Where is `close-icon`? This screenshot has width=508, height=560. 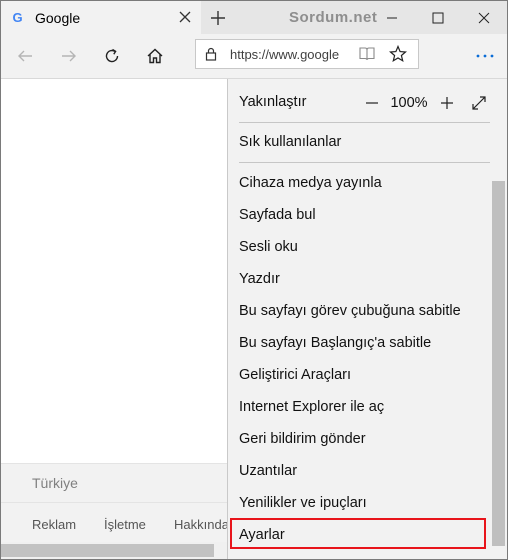 close-icon is located at coordinates (185, 17).